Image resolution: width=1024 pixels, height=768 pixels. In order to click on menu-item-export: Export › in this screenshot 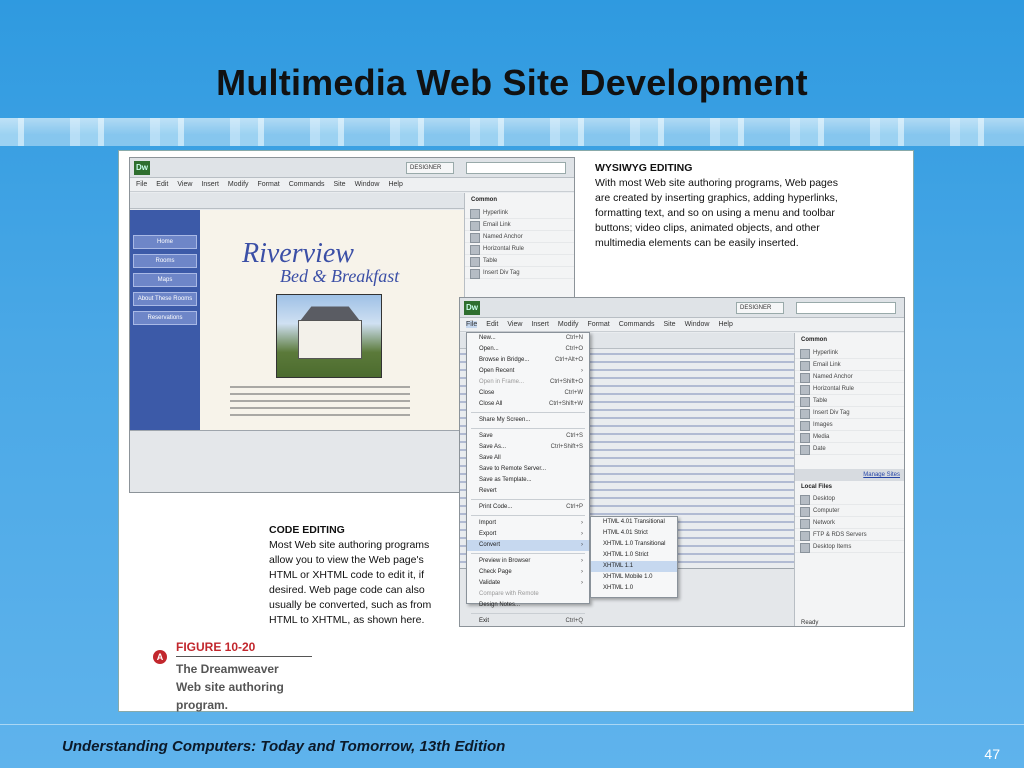, I will do `click(528, 534)`.